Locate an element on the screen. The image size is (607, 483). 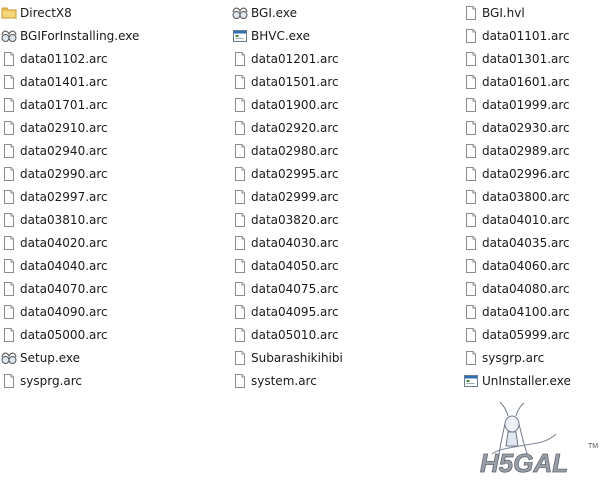
file-item: data02910.arc is located at coordinates (101, 127).